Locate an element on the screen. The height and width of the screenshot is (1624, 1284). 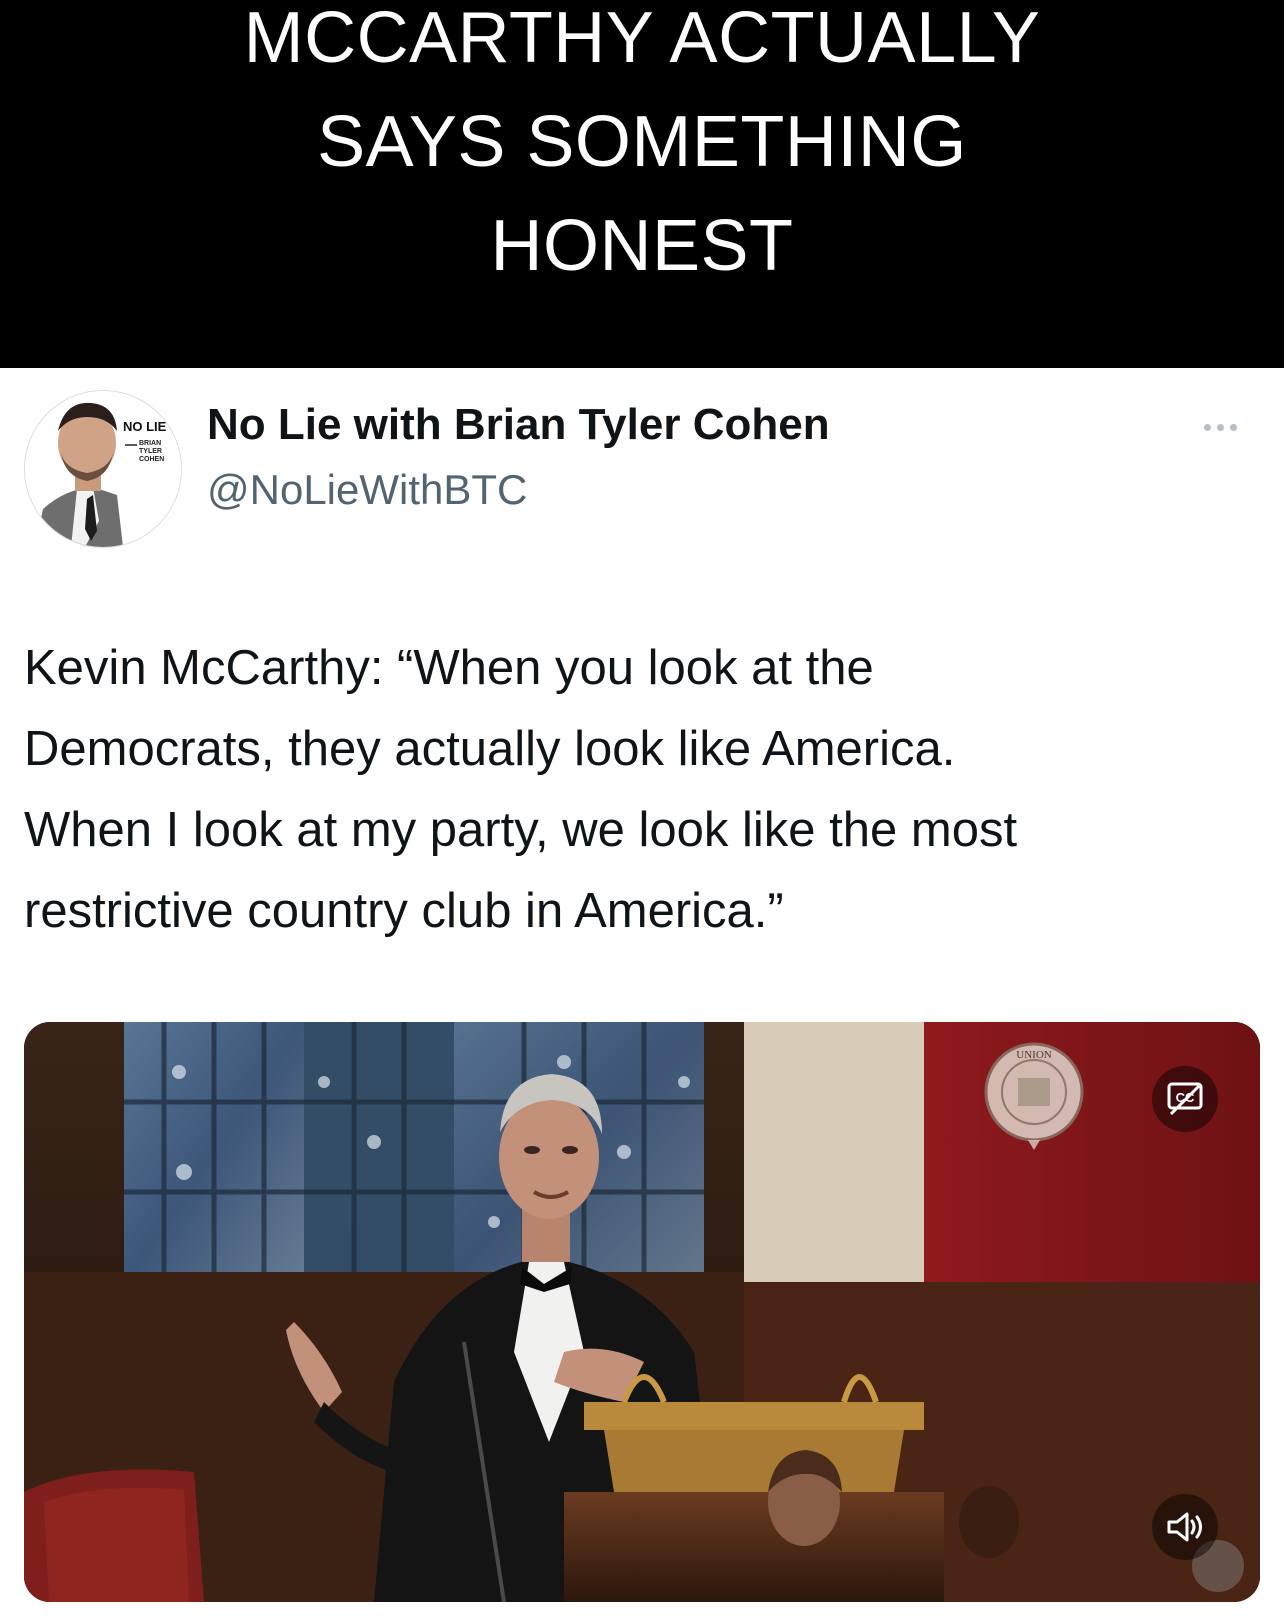
user-handle: @NoLieWithBTC is located at coordinates (367, 490).